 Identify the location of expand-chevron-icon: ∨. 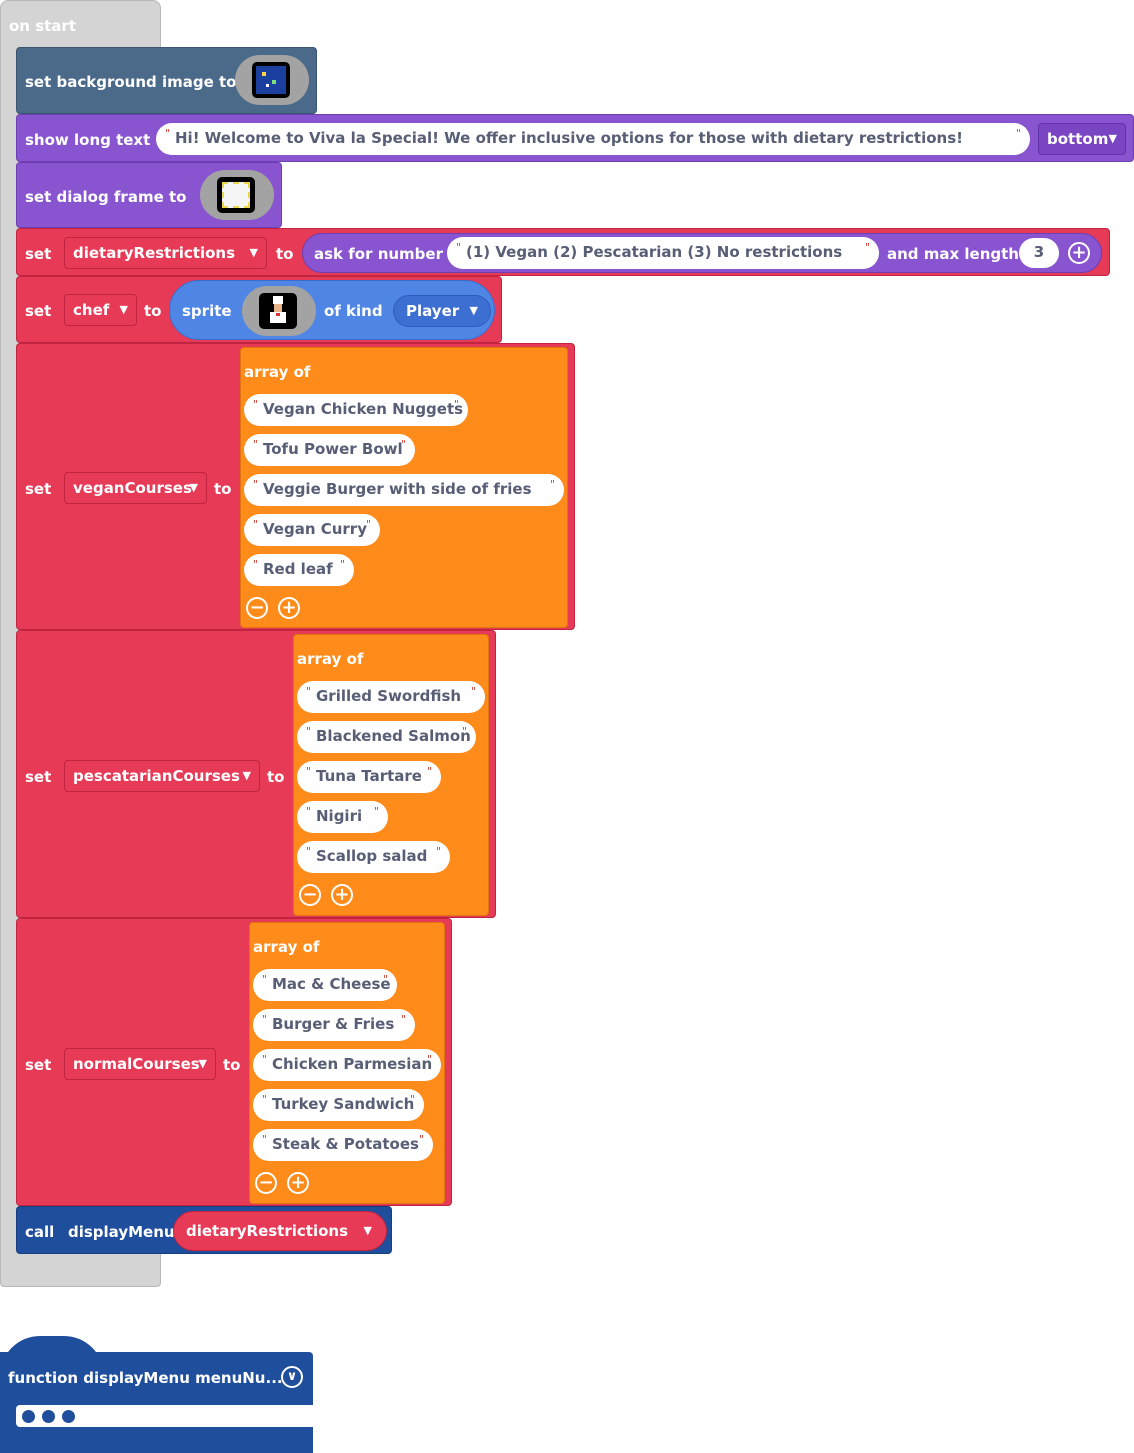
(292, 1377).